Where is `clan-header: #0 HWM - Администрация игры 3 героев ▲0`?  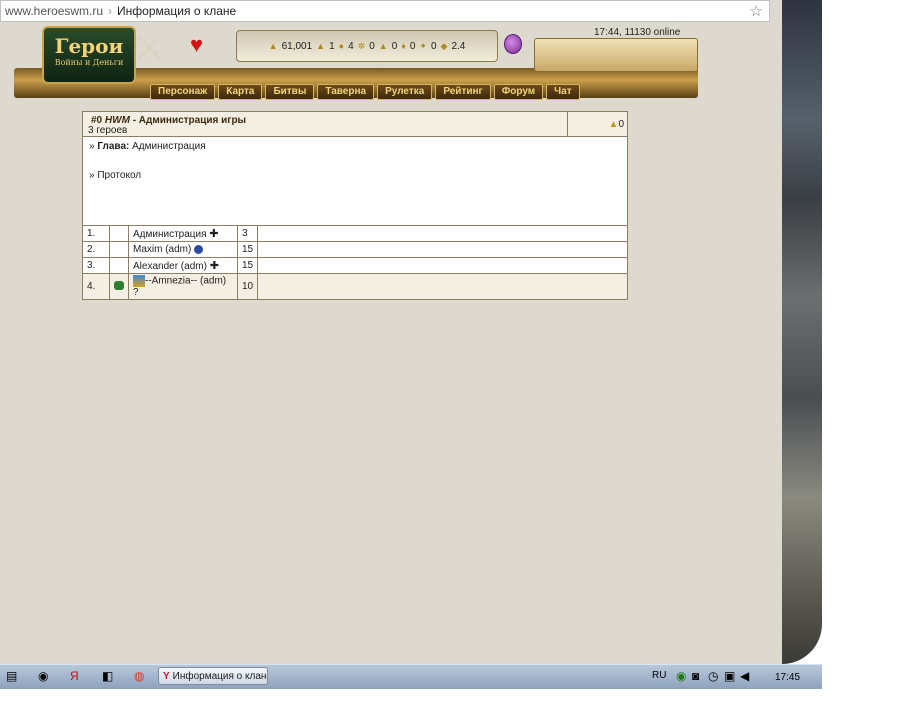 clan-header: #0 HWM - Администрация игры 3 героев ▲0 is located at coordinates (355, 124).